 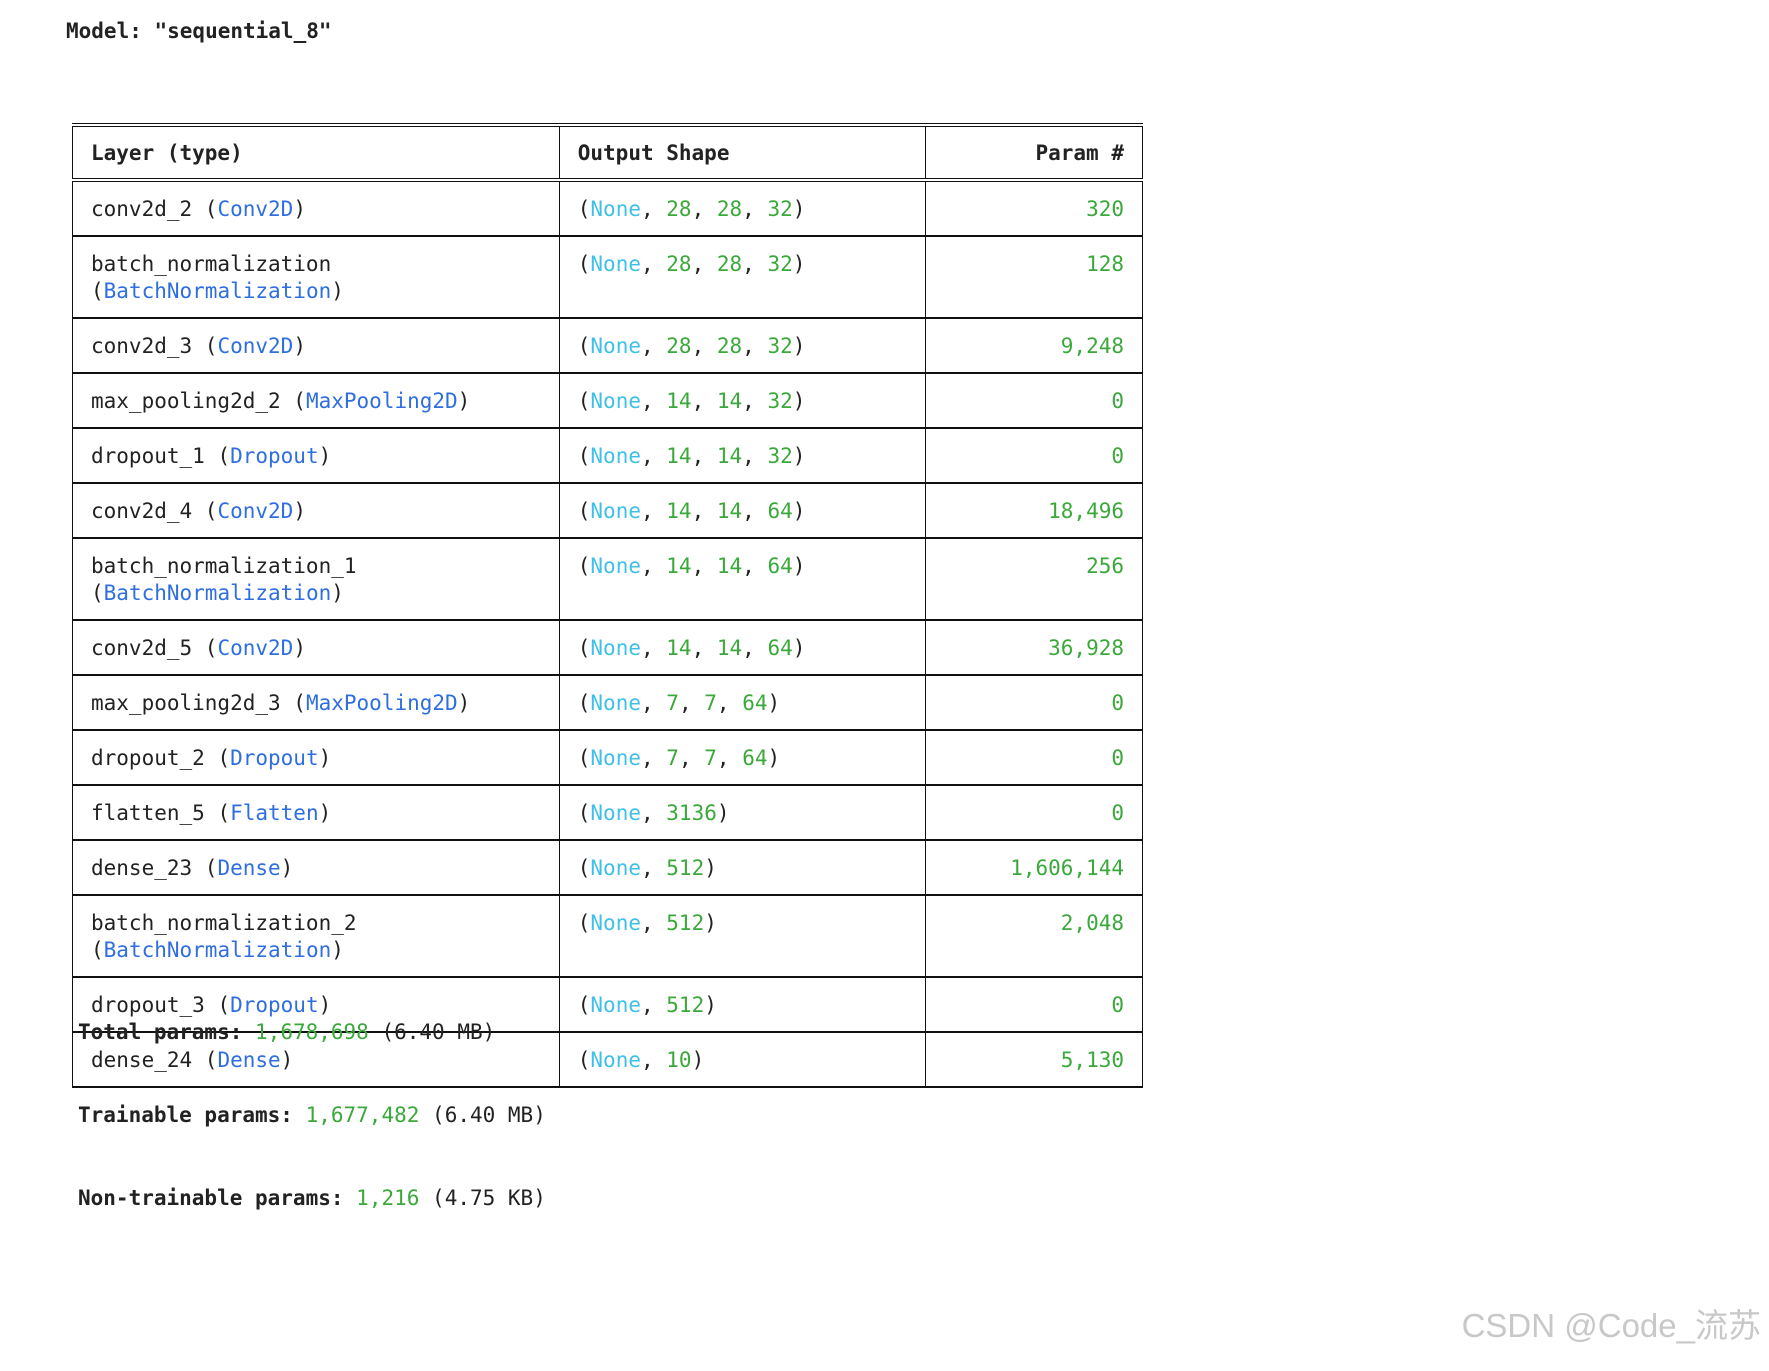 What do you see at coordinates (1611, 1325) in the screenshot?
I see `watermark: CSDN @Code_流苏` at bounding box center [1611, 1325].